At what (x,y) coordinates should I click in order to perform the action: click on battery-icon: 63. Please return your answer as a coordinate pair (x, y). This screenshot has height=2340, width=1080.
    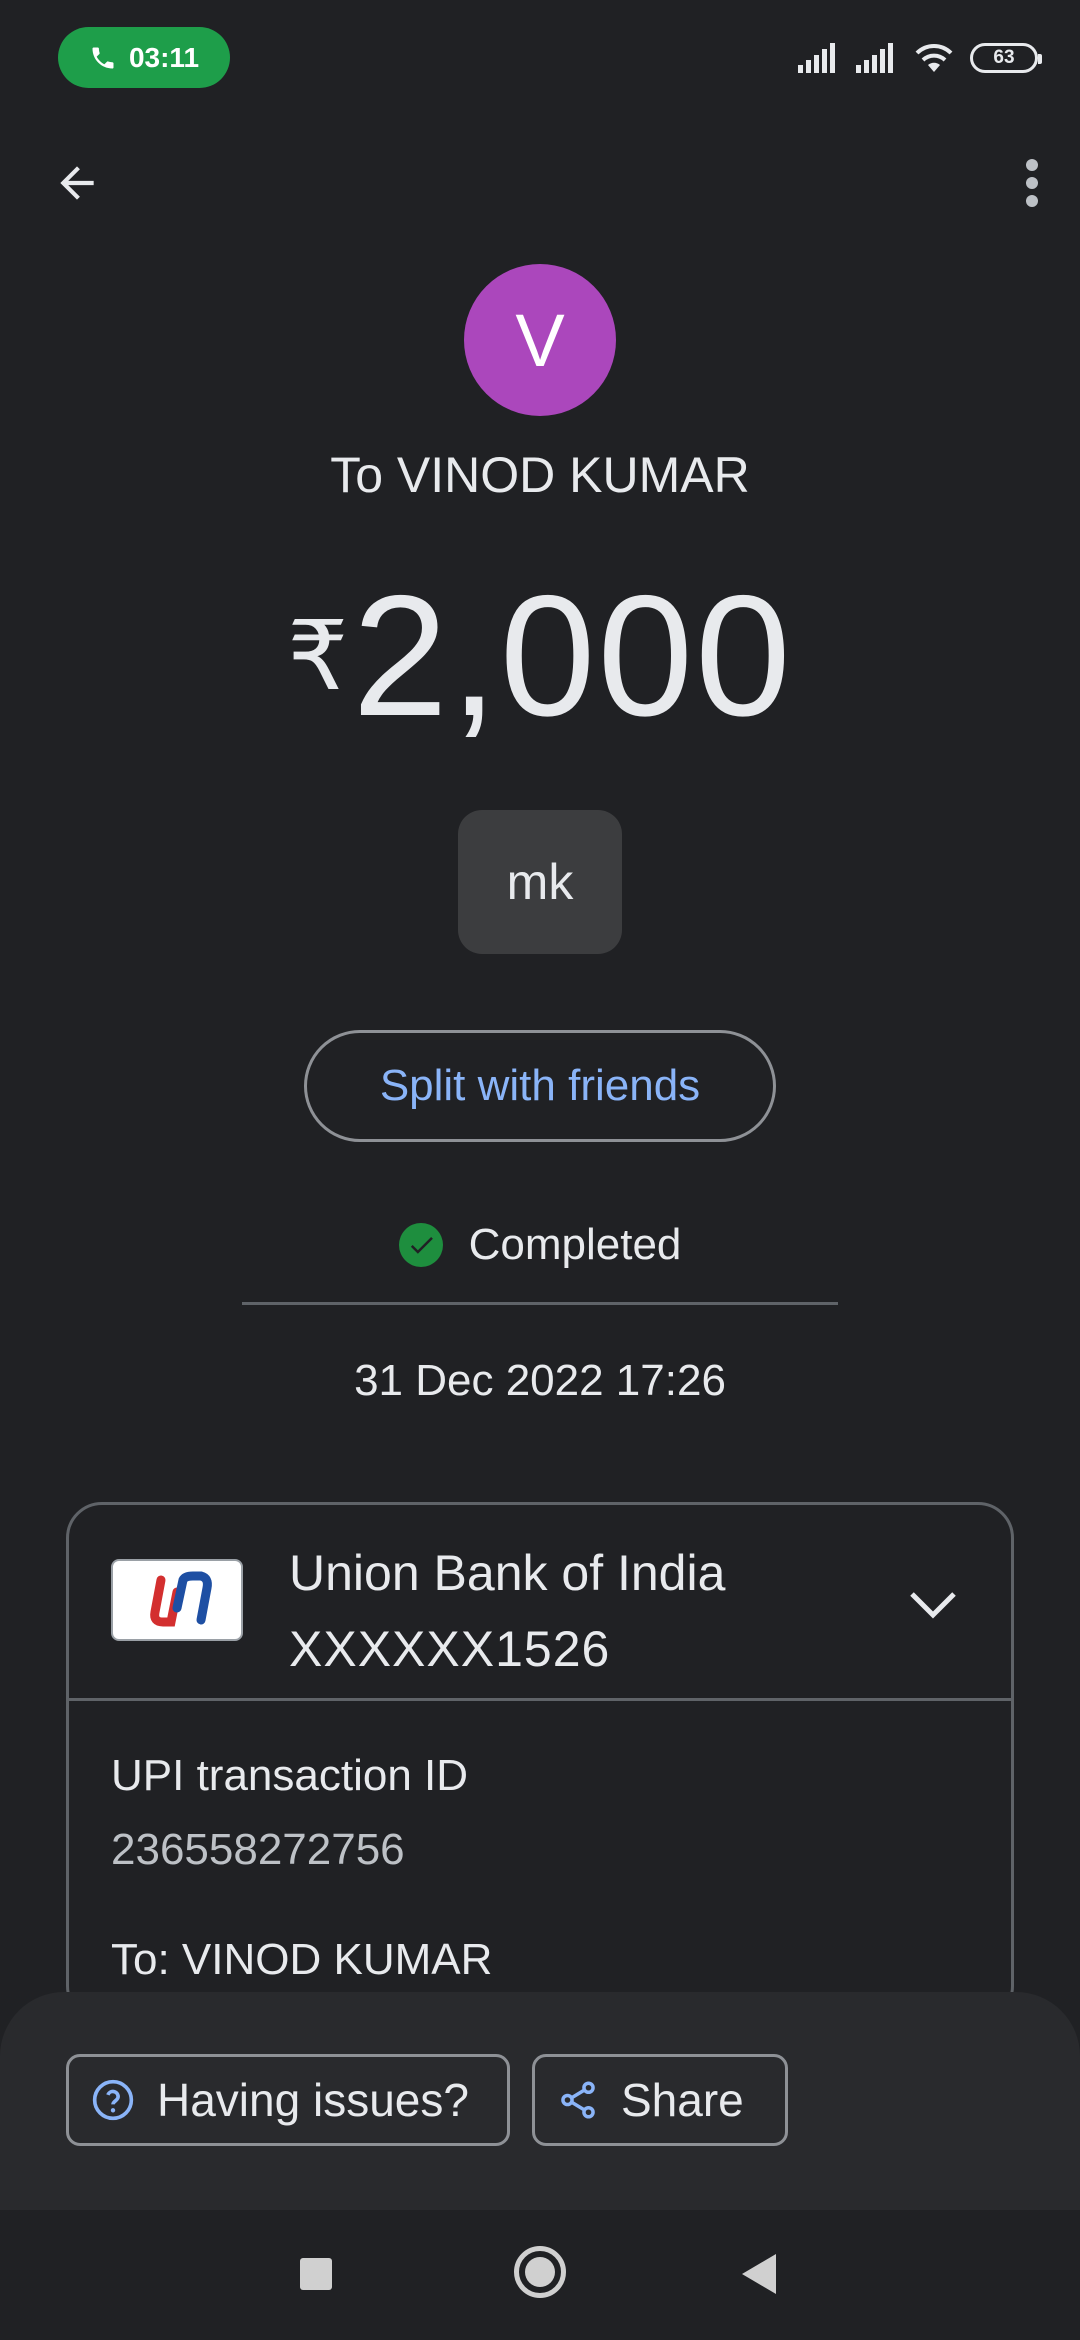
    Looking at the image, I should click on (1006, 58).